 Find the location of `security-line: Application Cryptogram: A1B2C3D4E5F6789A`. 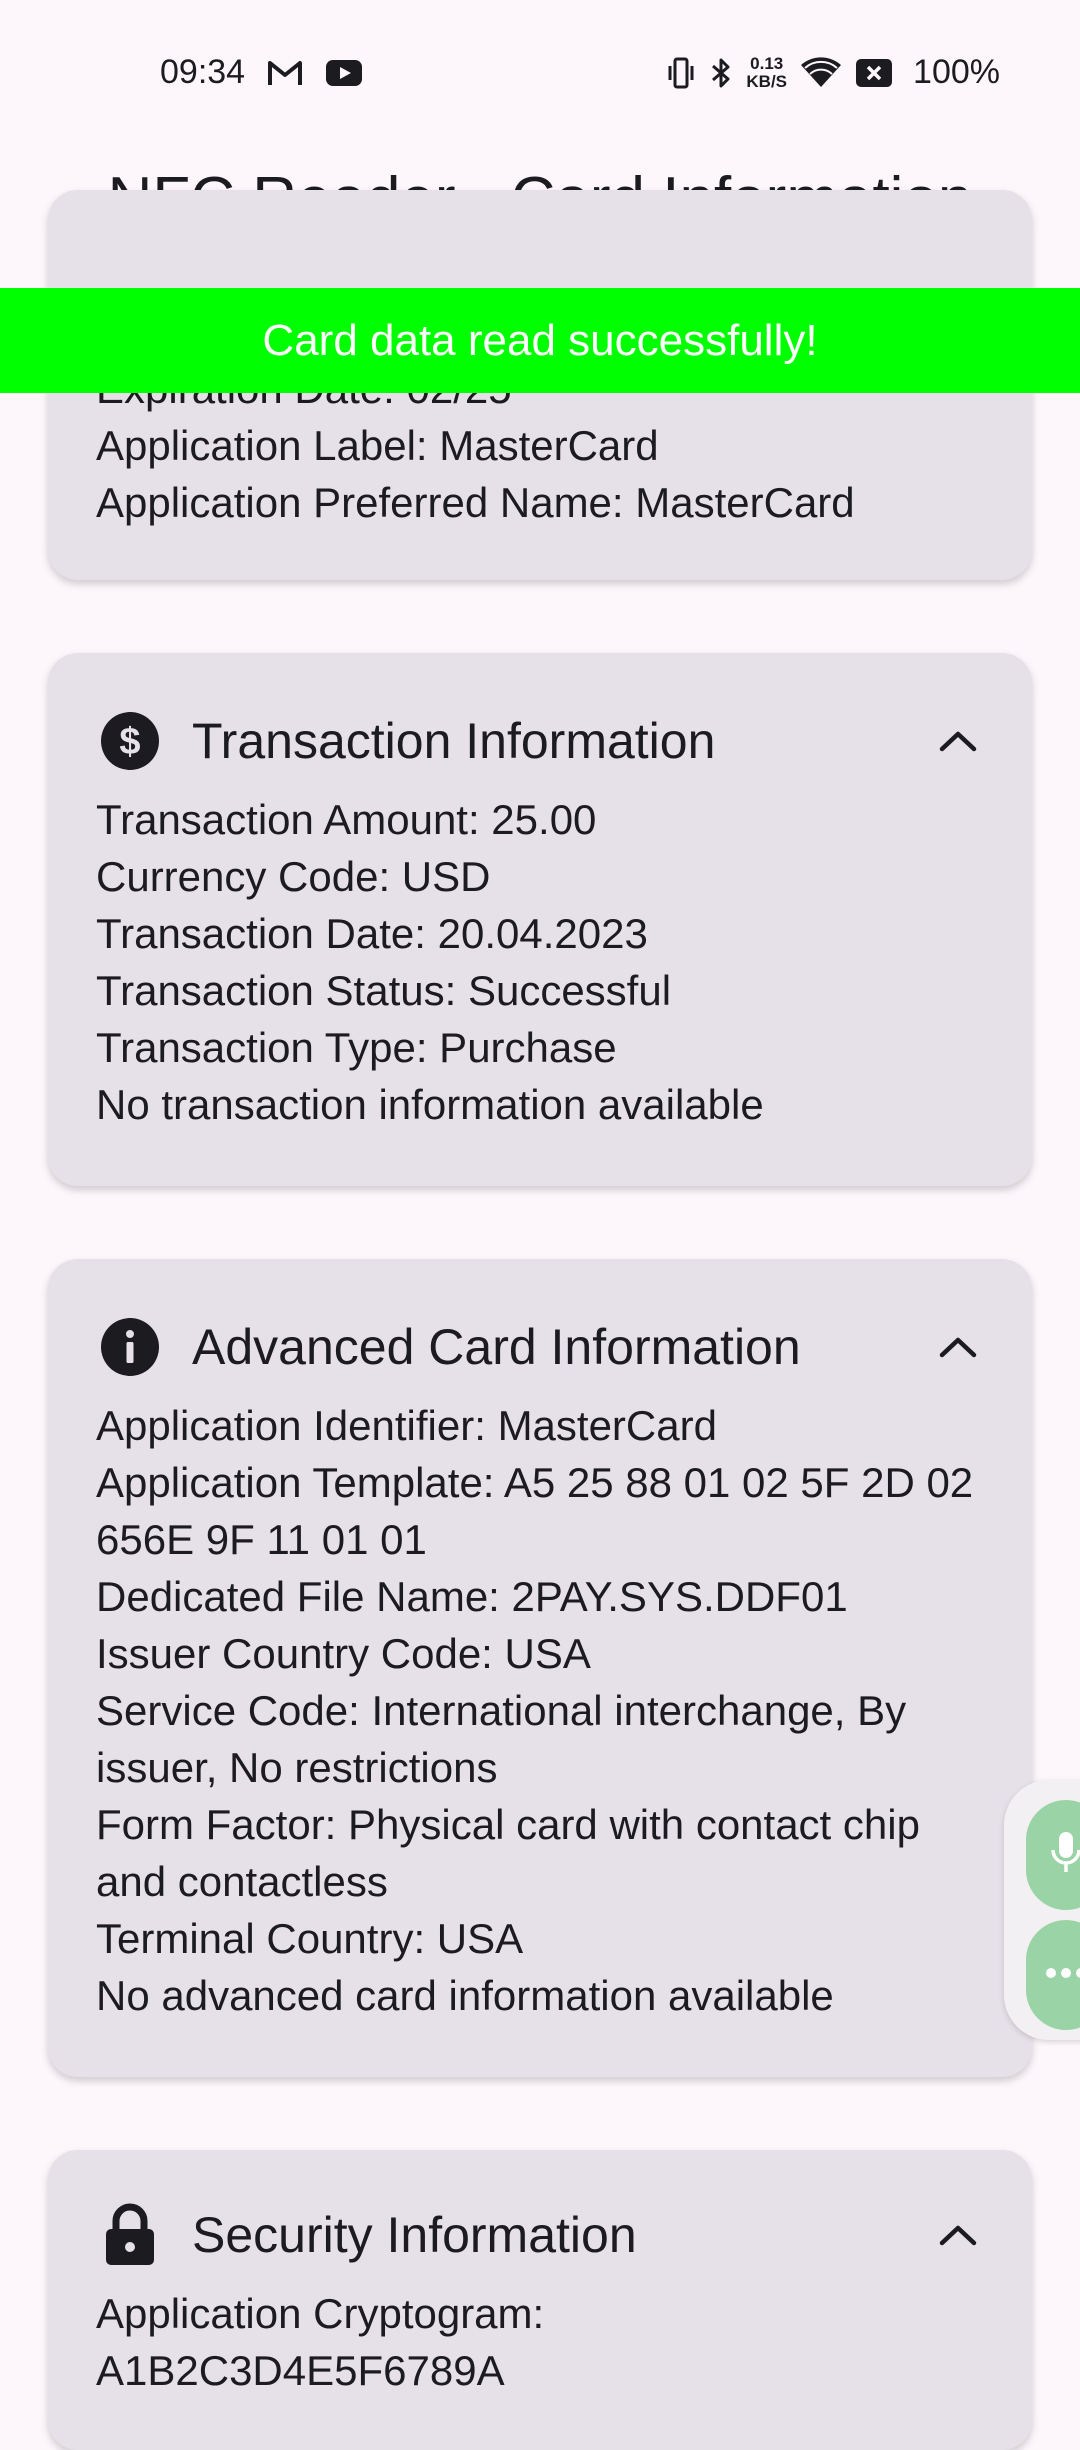

security-line: Application Cryptogram: A1B2C3D4E5F6789A is located at coordinates (320, 2342).